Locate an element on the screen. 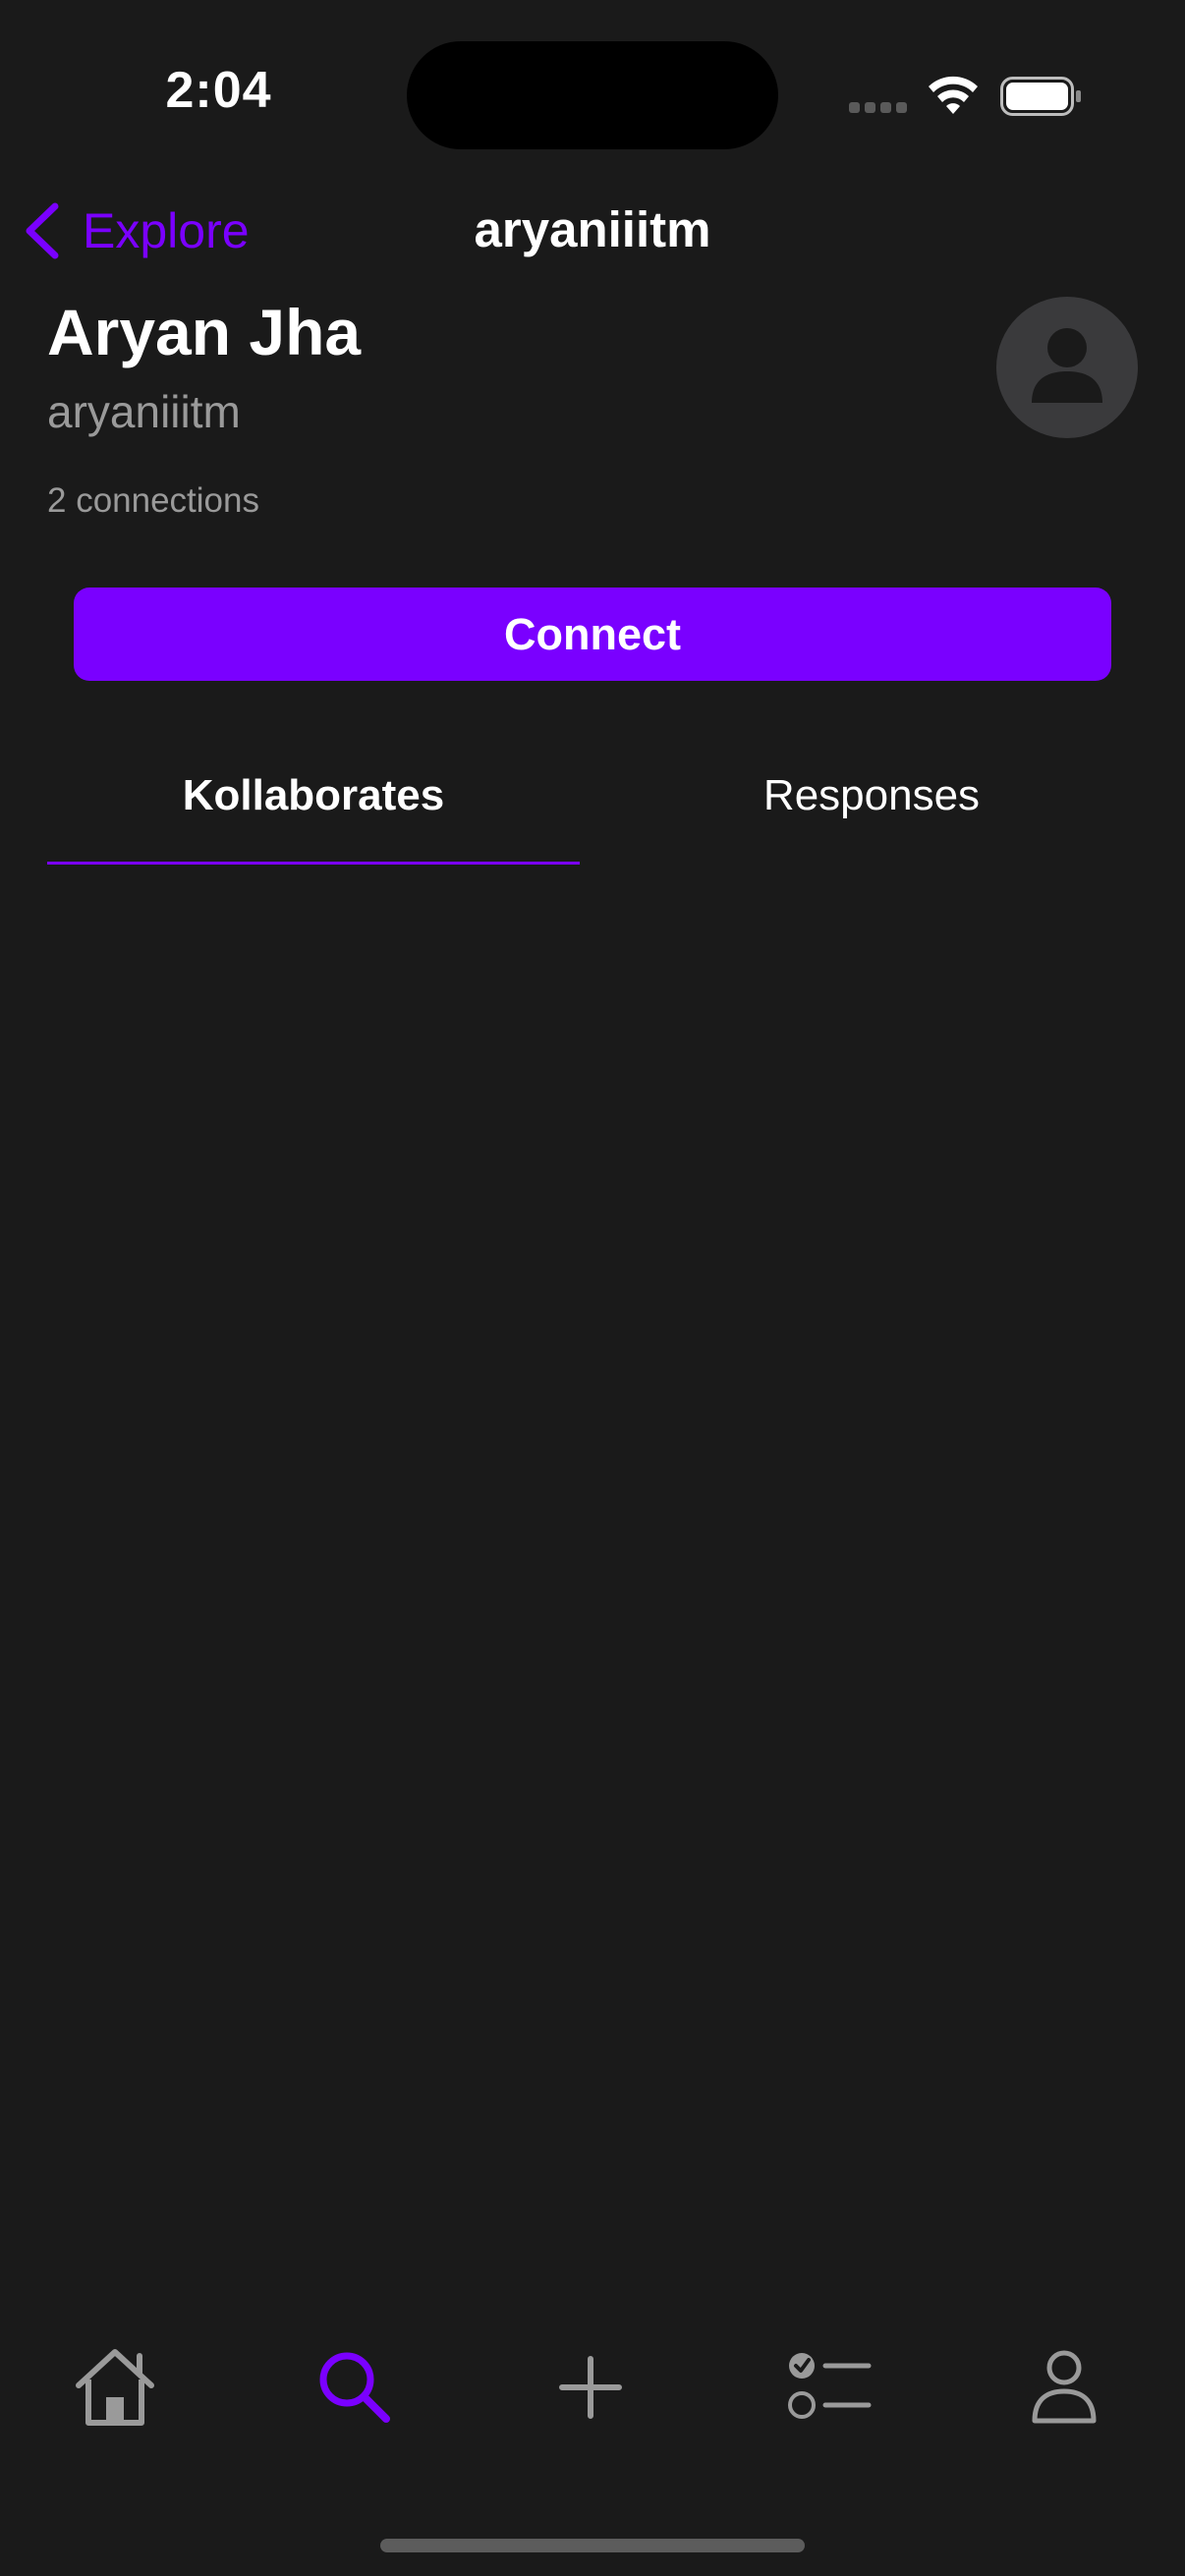 This screenshot has height=2576, width=1185. back-button: Explore is located at coordinates (136, 230).